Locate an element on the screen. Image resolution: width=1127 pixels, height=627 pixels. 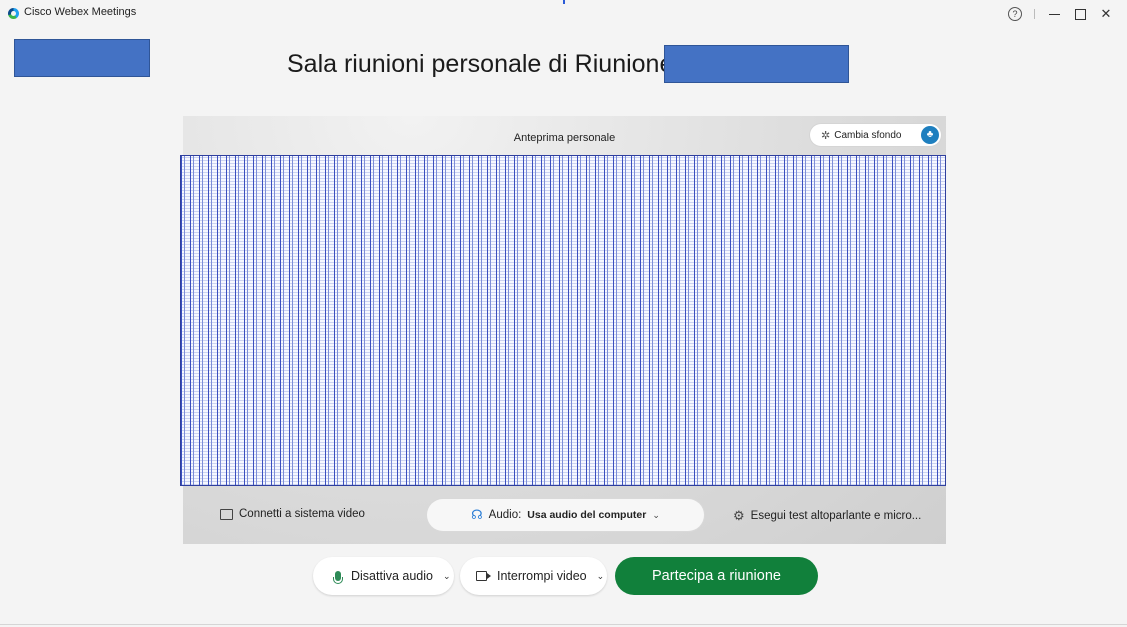
focus-marker is located at coordinates (564, 2).